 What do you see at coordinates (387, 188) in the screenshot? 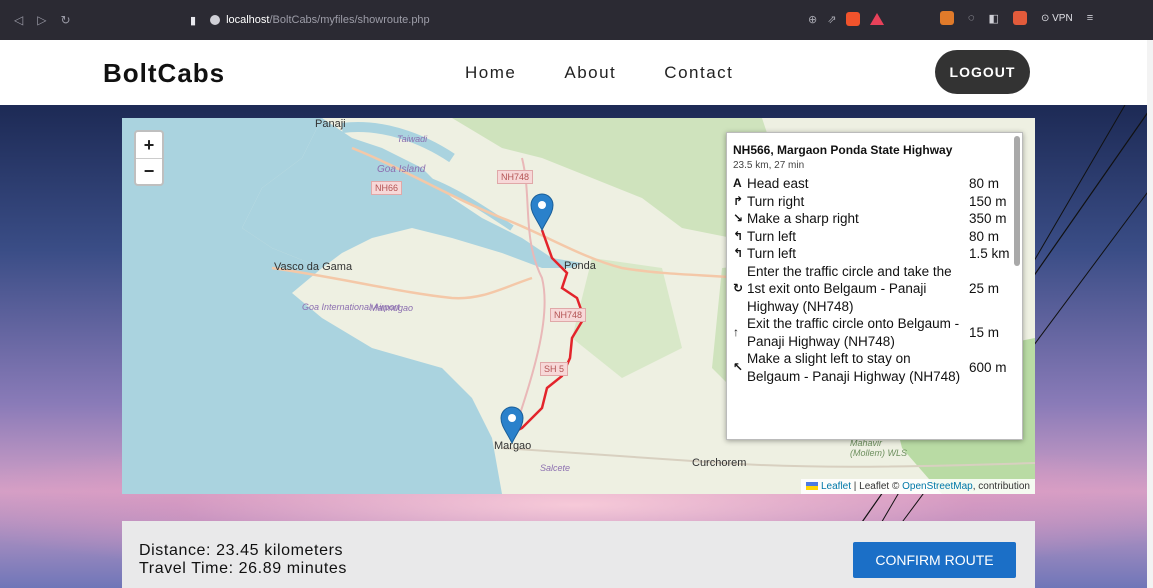
I see `road-shield: NH66` at bounding box center [387, 188].